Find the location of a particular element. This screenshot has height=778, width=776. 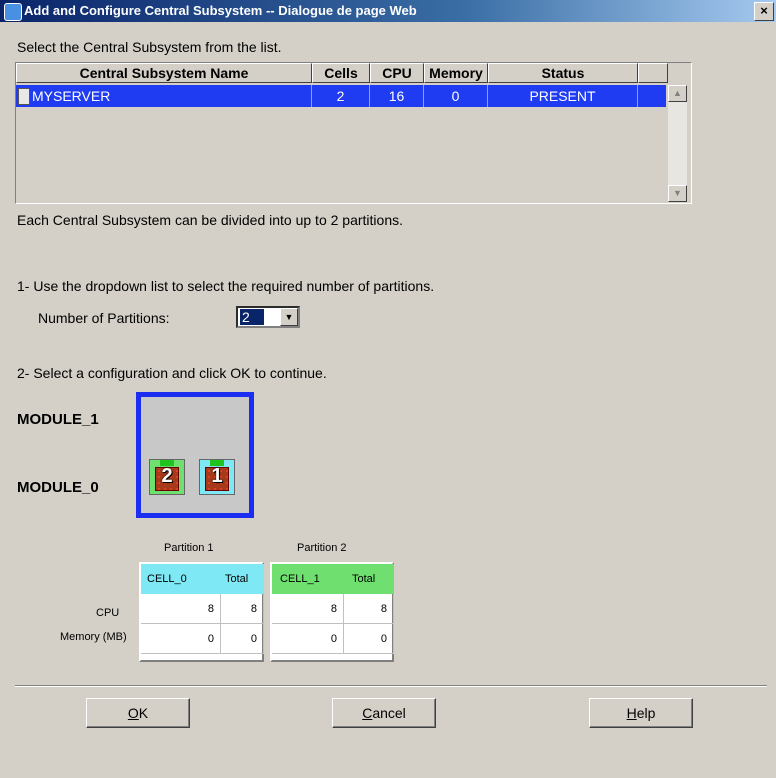

col-header-status: Status is located at coordinates (563, 73).